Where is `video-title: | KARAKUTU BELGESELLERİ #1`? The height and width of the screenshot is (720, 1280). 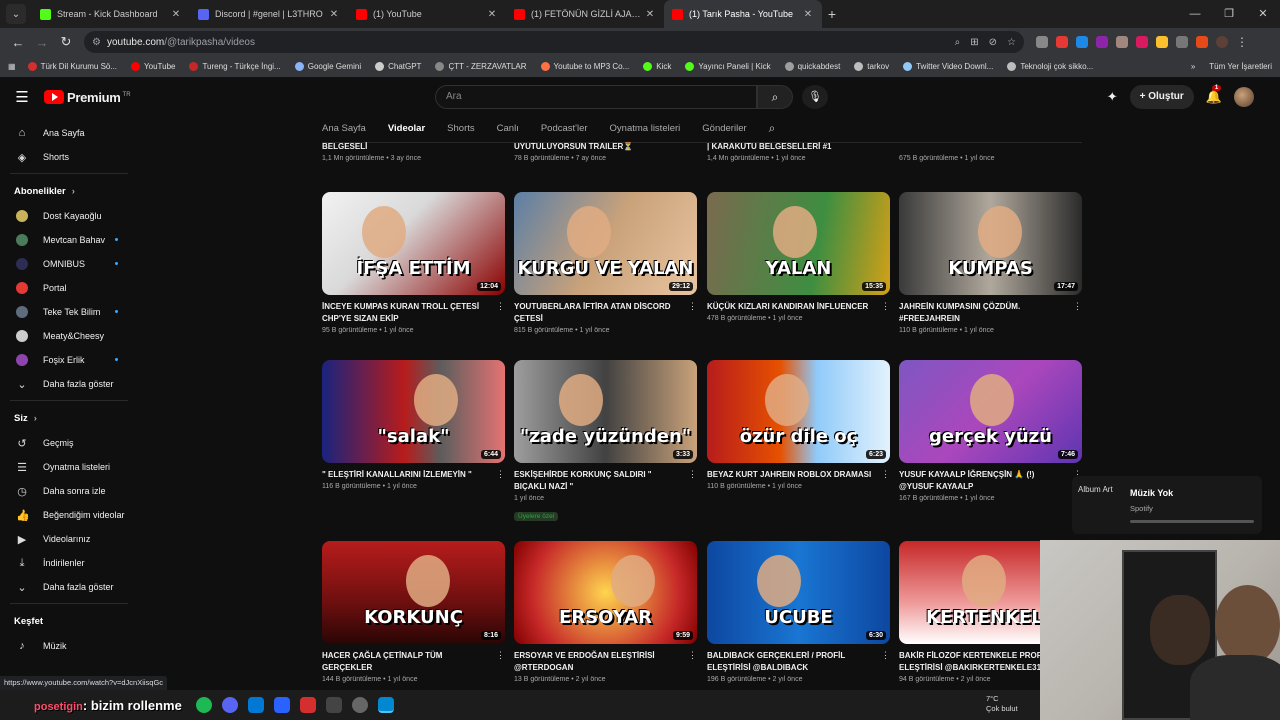 video-title: | KARAKUTU BELGESELLERİ #1 is located at coordinates (798, 147).